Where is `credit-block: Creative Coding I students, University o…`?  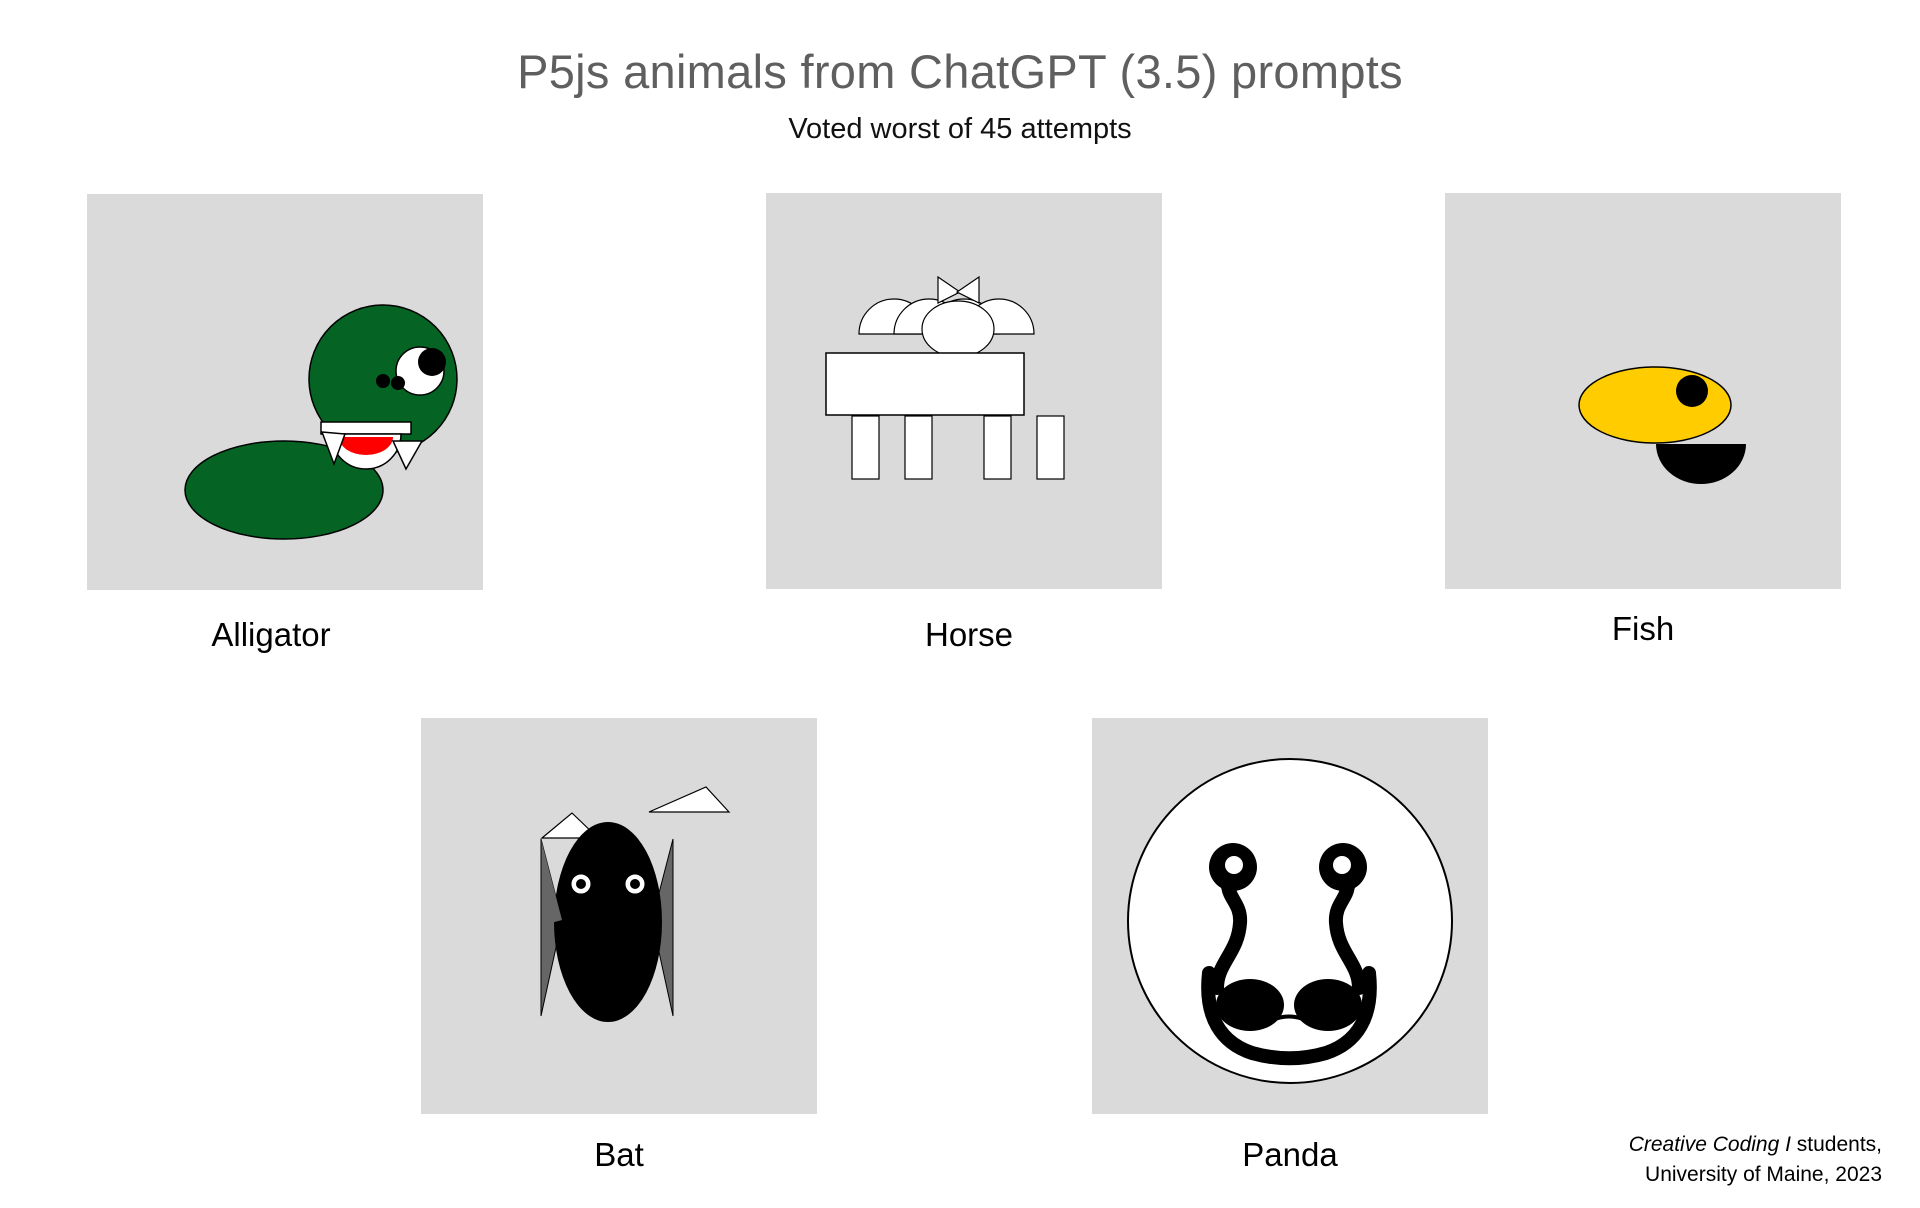
credit-block: Creative Coding I students, University o… is located at coordinates (1755, 1160).